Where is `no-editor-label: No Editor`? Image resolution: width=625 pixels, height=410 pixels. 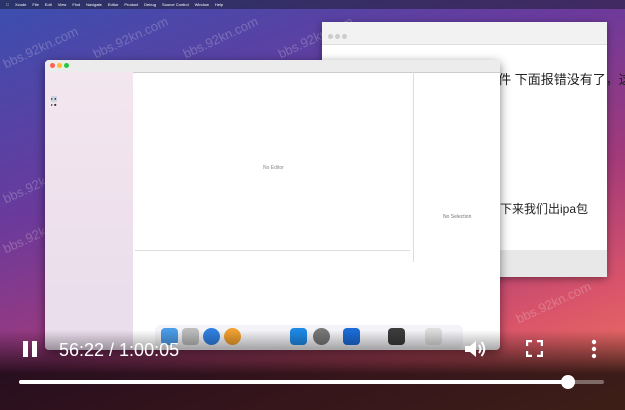
no-editor-label: No Editor is located at coordinates (273, 168).